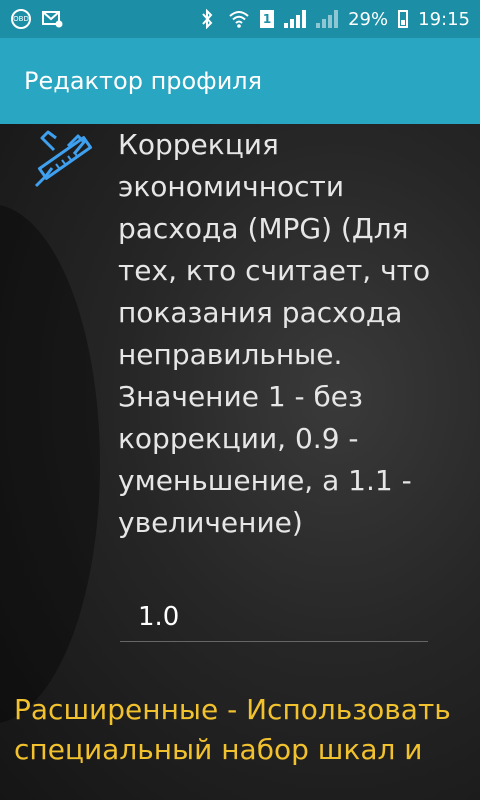  Describe the element at coordinates (65, 160) in the screenshot. I see `caliper-icon` at that location.